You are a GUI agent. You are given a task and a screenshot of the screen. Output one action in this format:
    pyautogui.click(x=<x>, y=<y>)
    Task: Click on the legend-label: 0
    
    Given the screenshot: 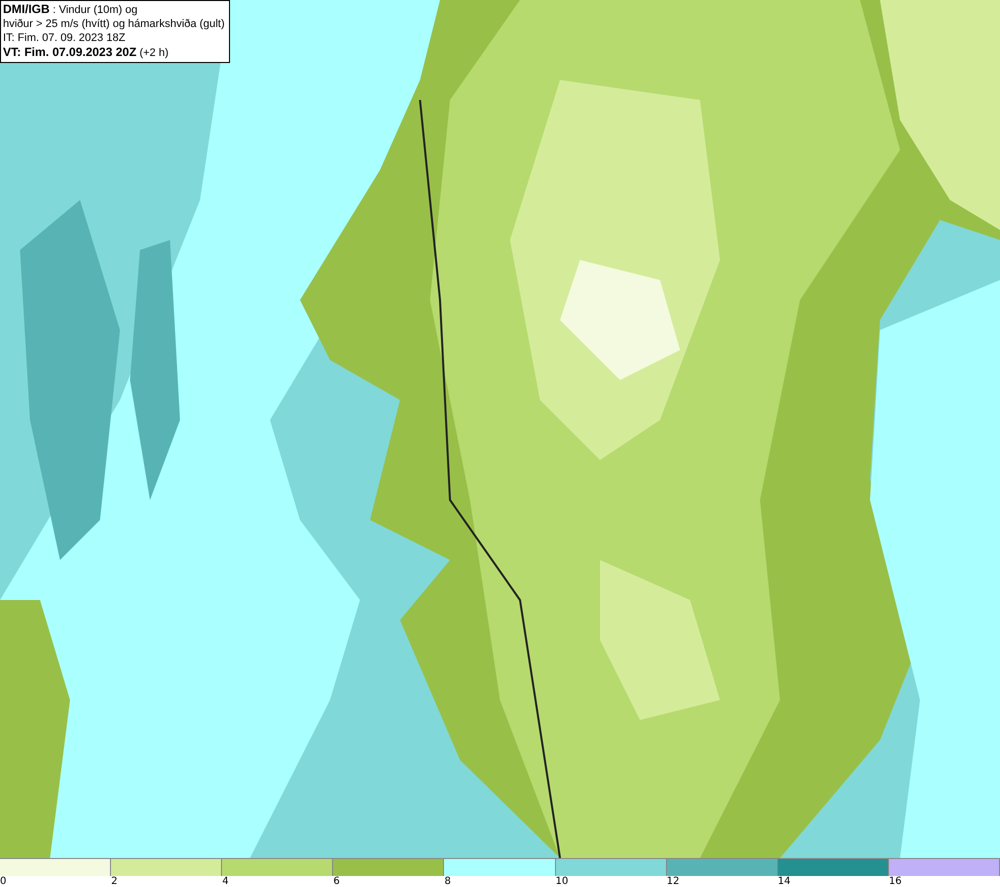 What is the action you would take?
    pyautogui.click(x=3, y=881)
    